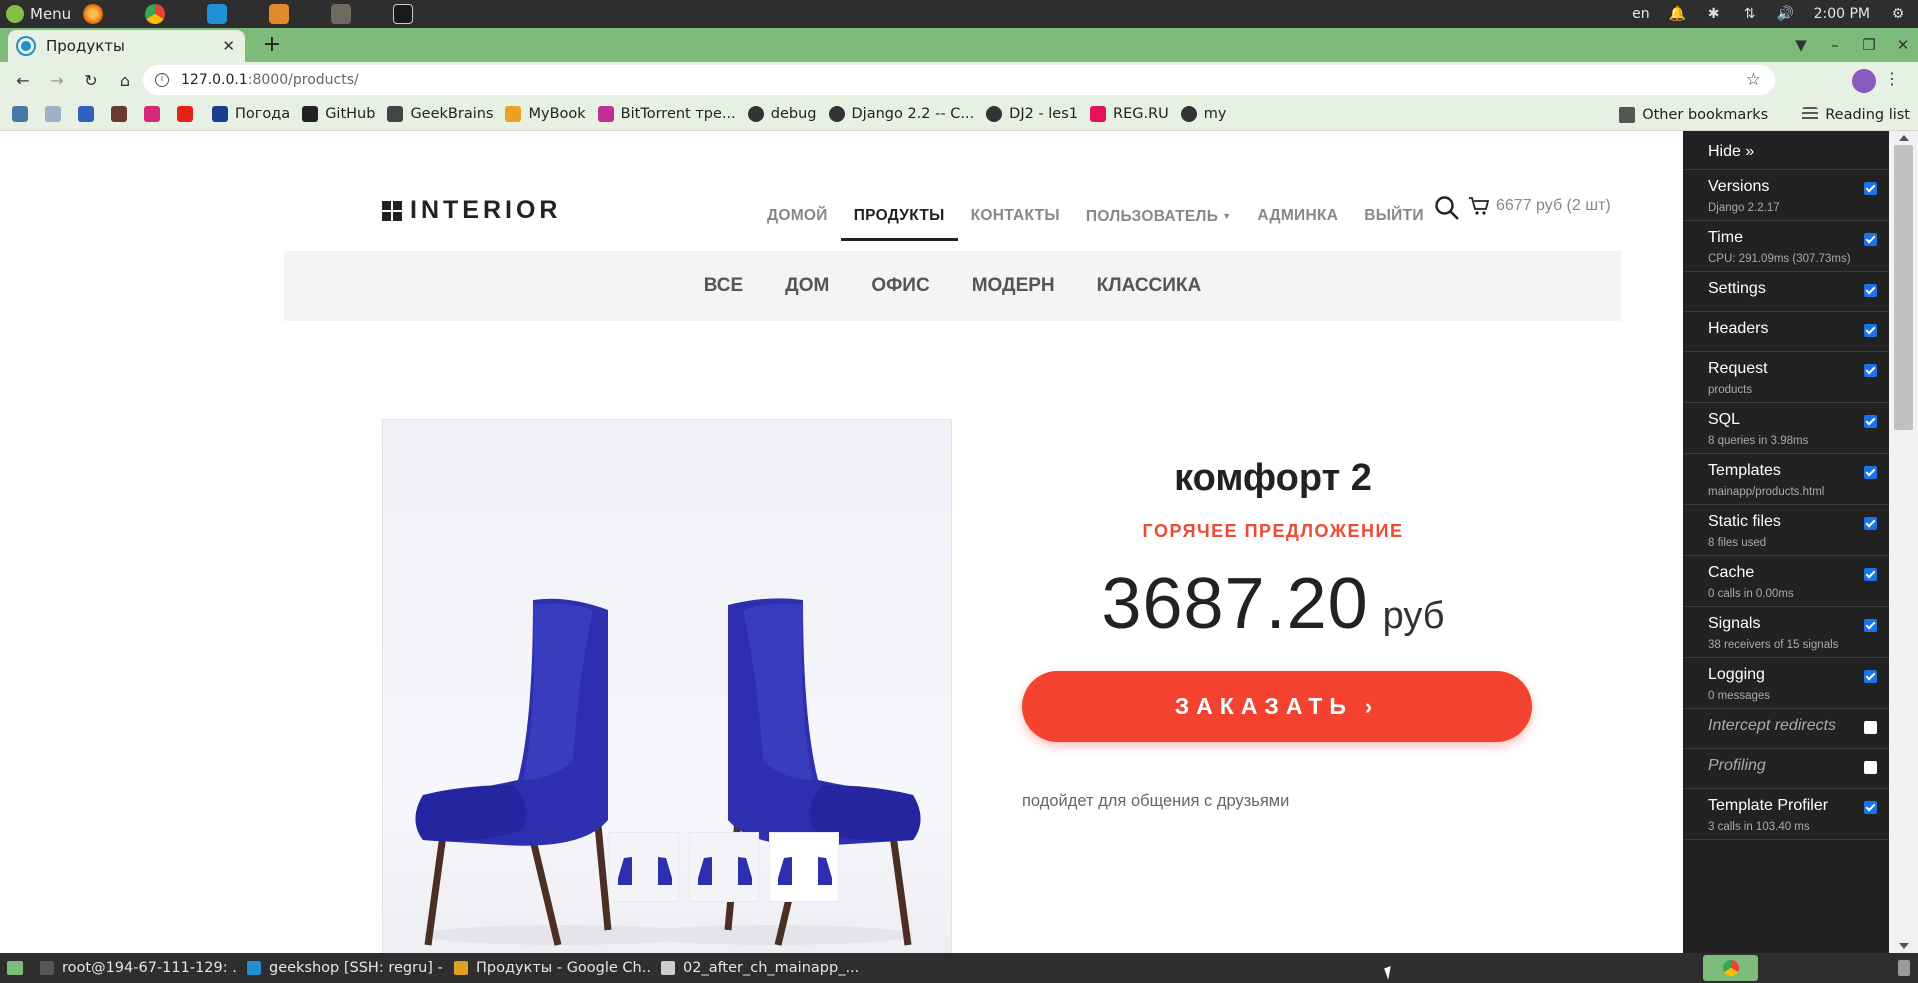 The width and height of the screenshot is (1918, 983). What do you see at coordinates (900, 286) in the screenshot?
I see `category-office: ОФИС` at bounding box center [900, 286].